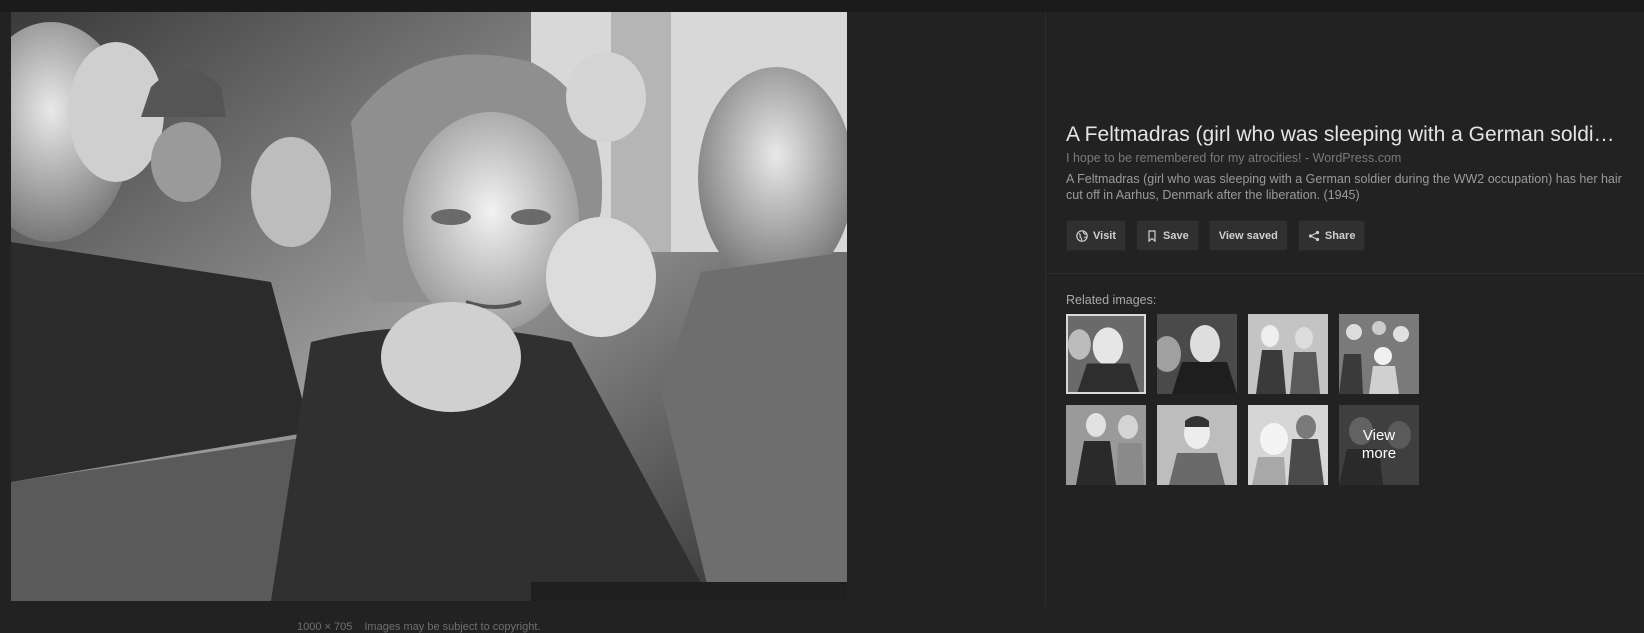  I want to click on share-button: Share, so click(1331, 235).